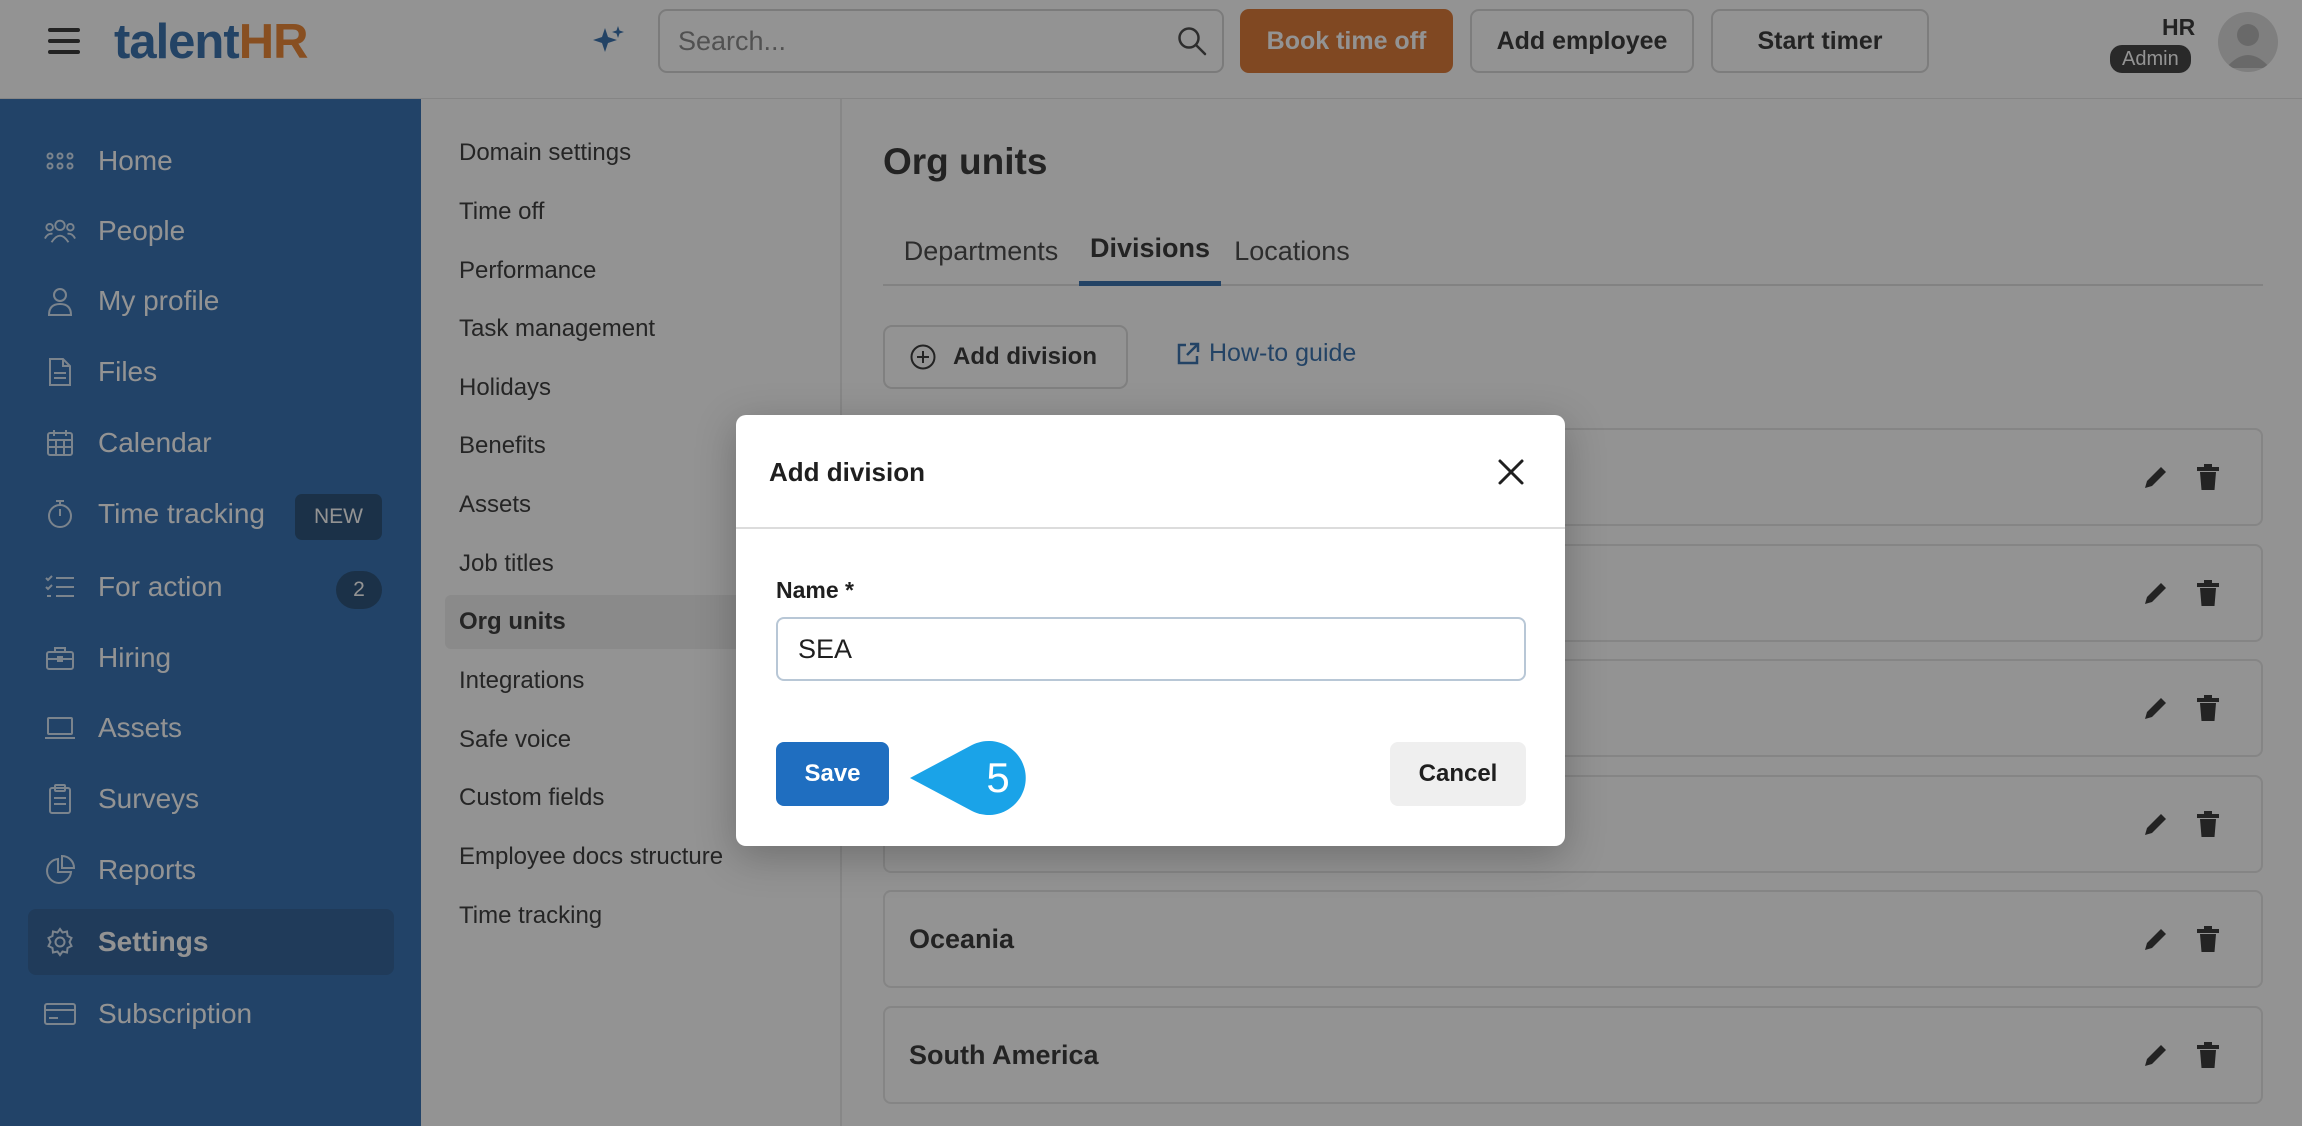  I want to click on add-division-dialog: Add division Name * Save Cancel, so click(1150, 630).